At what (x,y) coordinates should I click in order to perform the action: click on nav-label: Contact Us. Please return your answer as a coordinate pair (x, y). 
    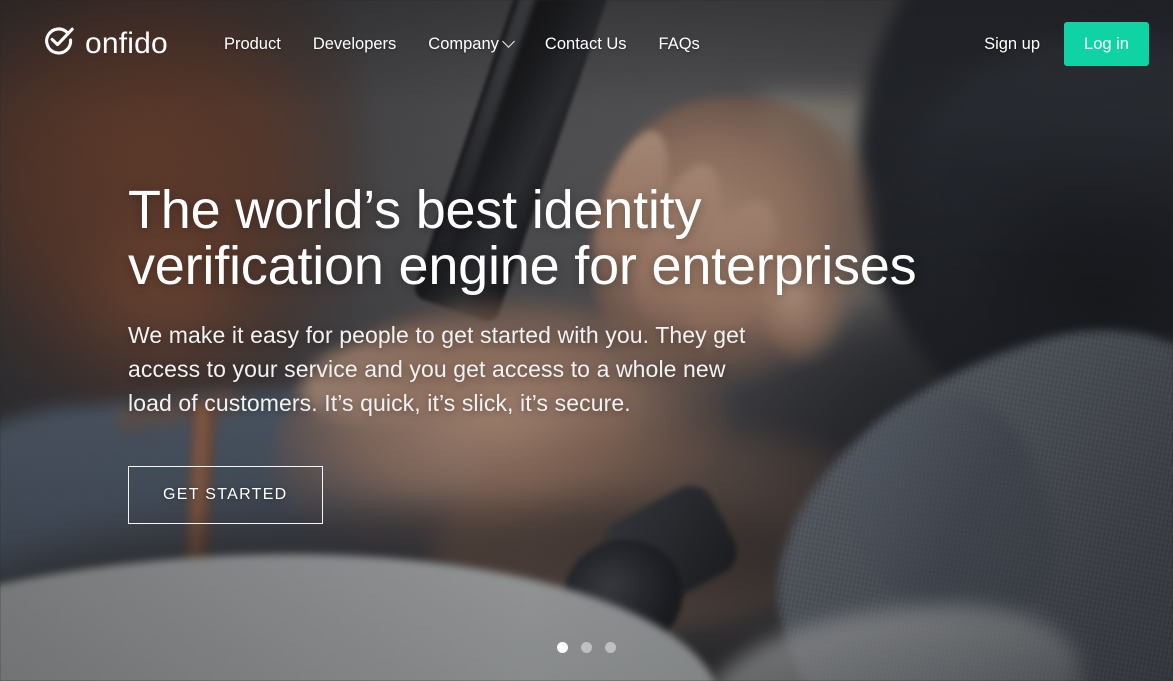
    Looking at the image, I should click on (585, 43).